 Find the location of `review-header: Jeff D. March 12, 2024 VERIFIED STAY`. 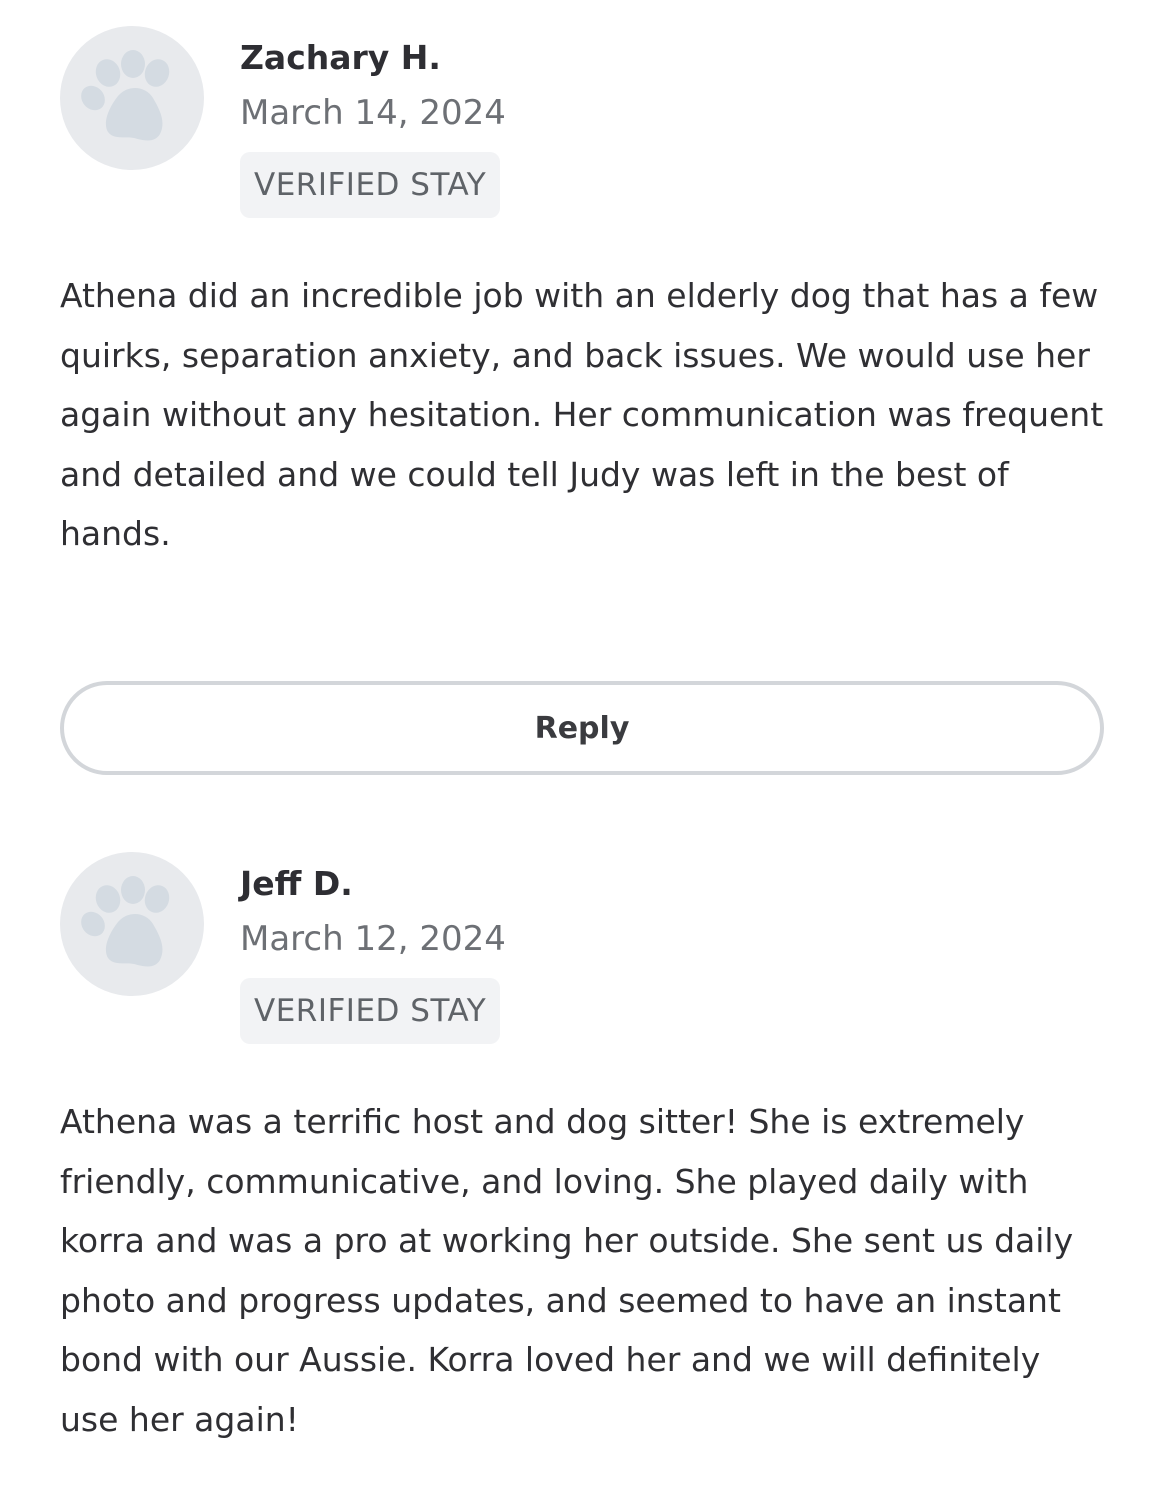

review-header: Jeff D. March 12, 2024 VERIFIED STAY is located at coordinates (584, 948).